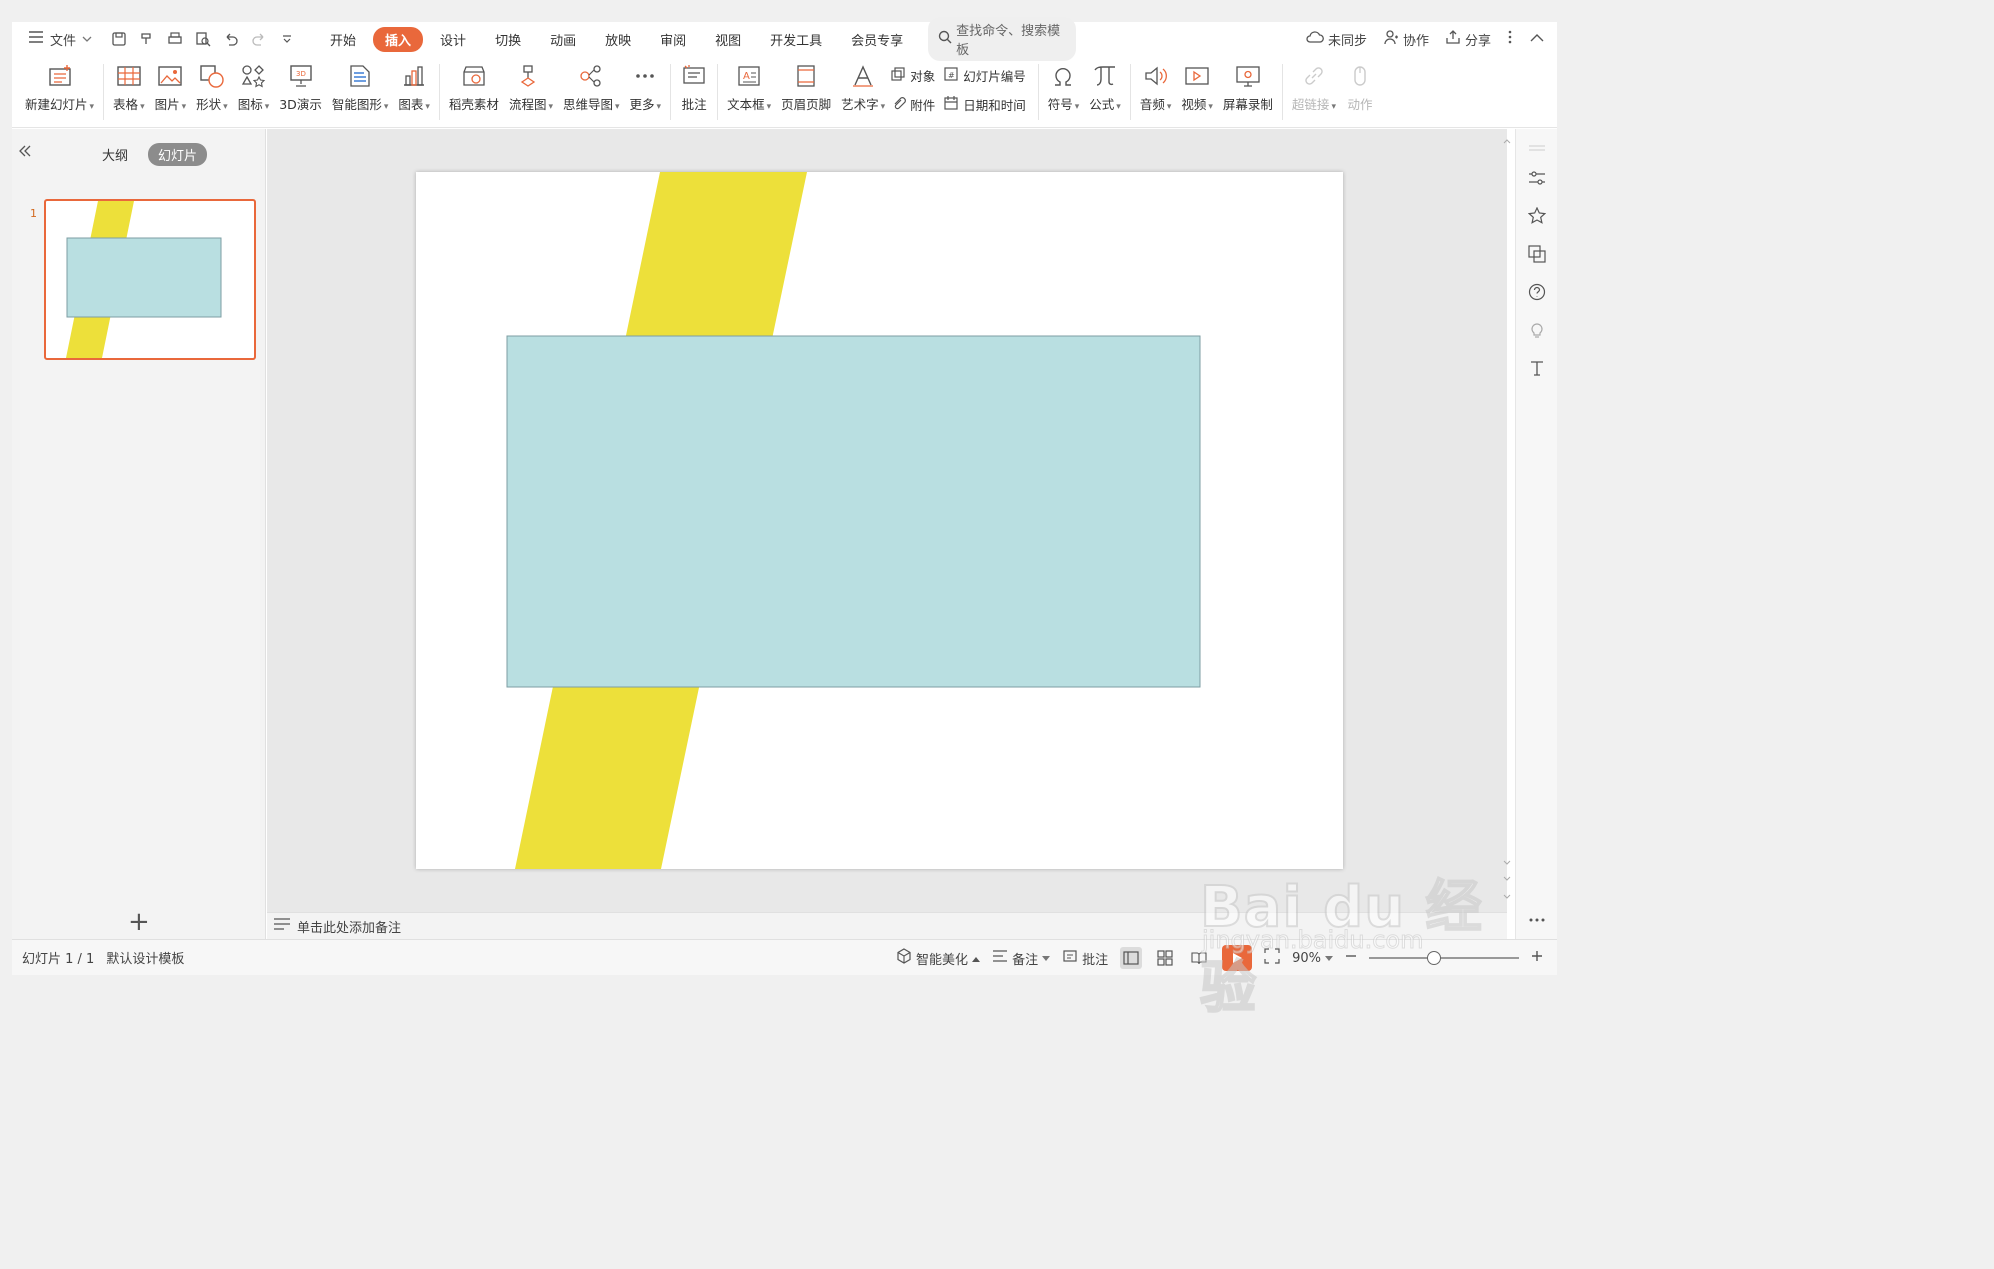 The image size is (1994, 1269). Describe the element at coordinates (300, 84) in the screenshot. I see `demo3d-button: 3D 3D演示` at that location.